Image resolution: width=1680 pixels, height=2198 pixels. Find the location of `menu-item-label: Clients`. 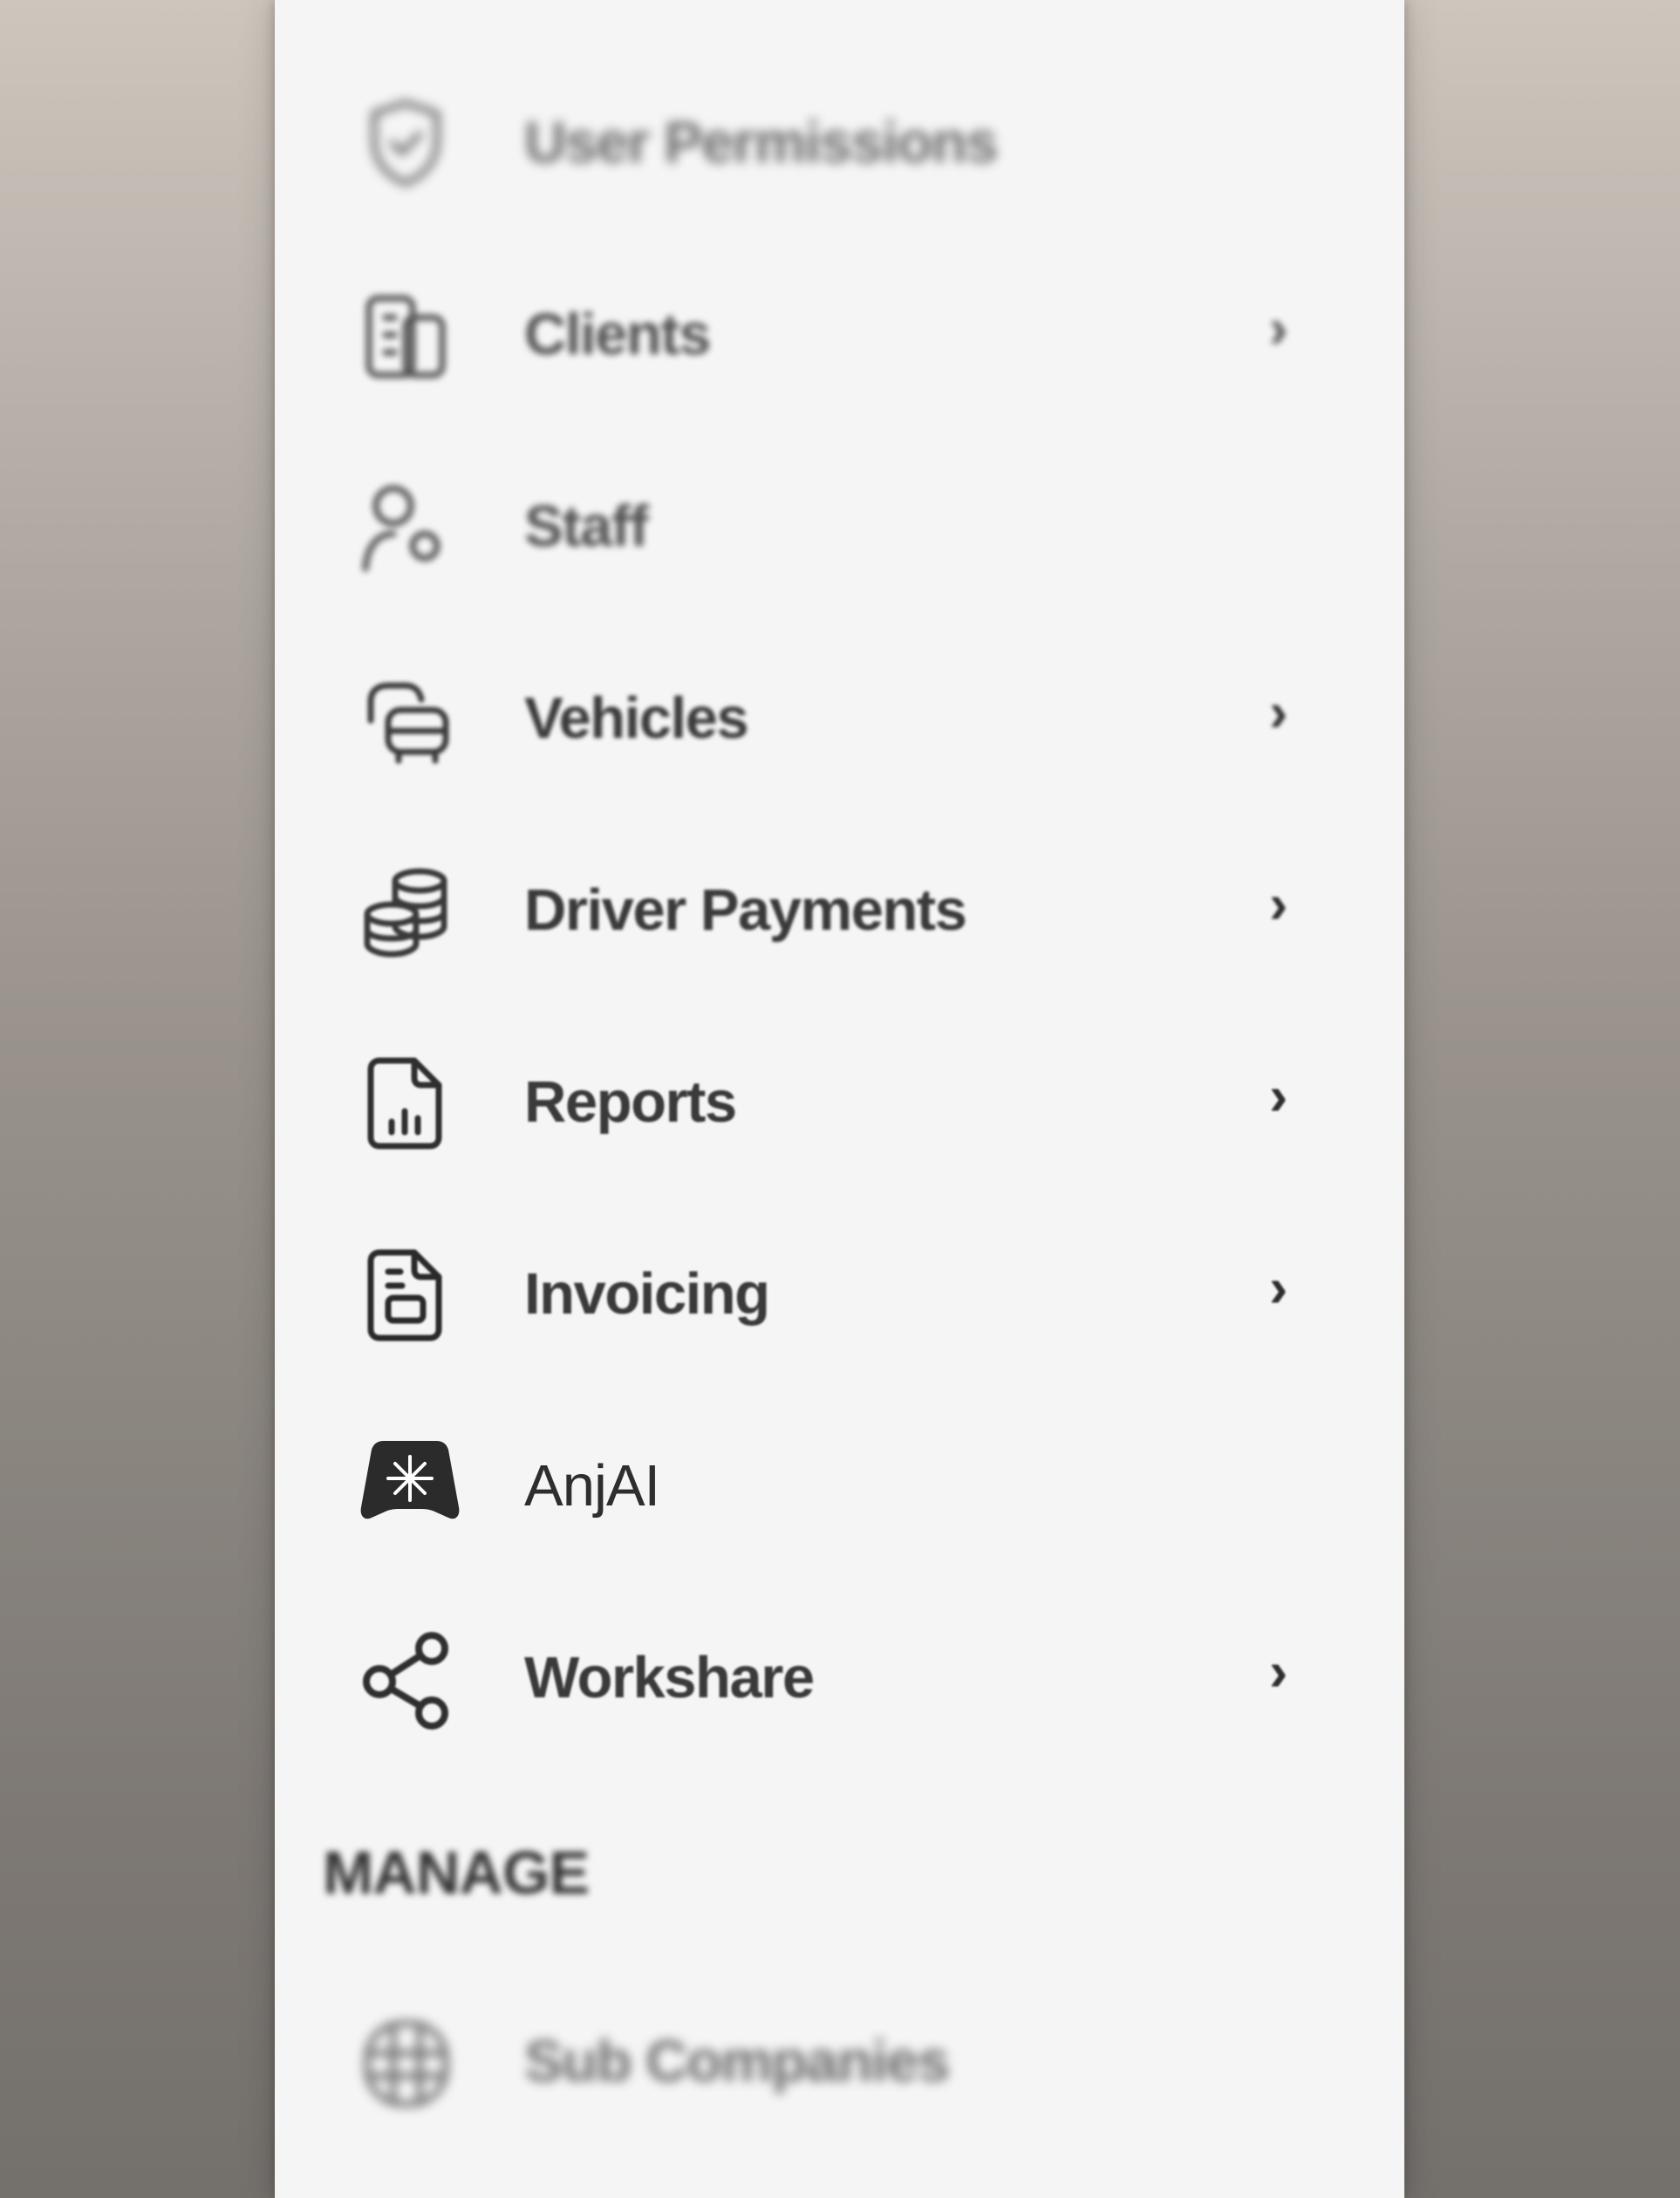

menu-item-label: Clients is located at coordinates (617, 334).